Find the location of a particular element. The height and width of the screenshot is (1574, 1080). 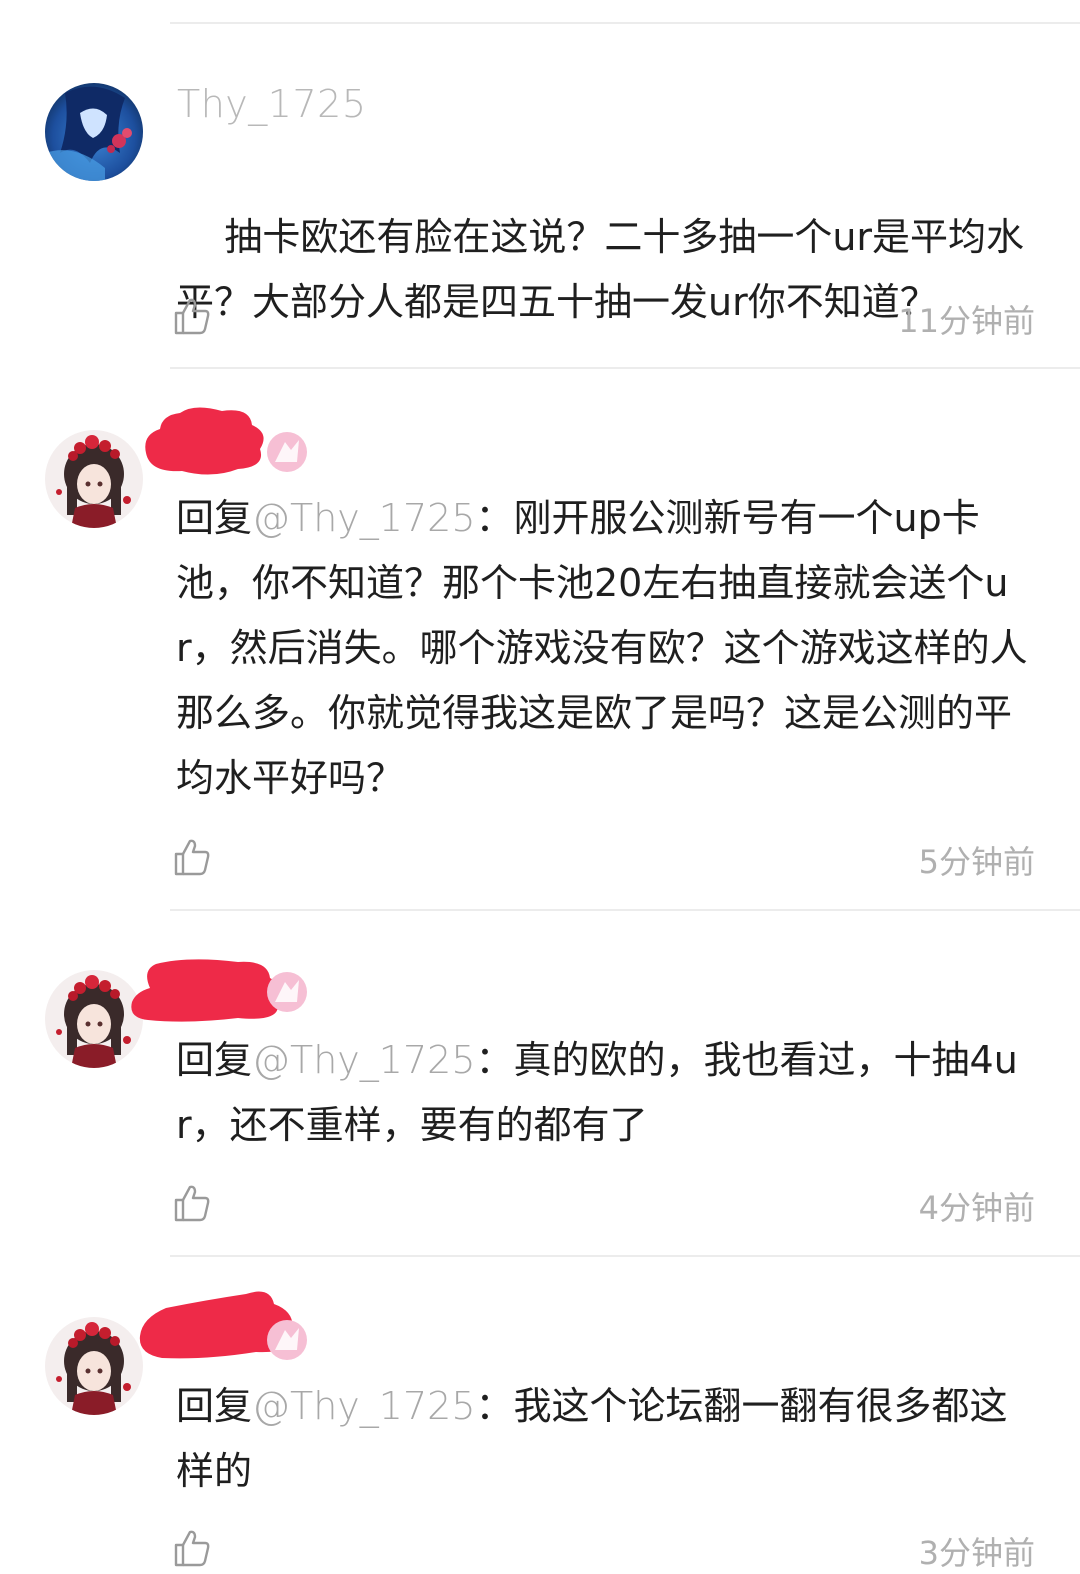

top-divider is located at coordinates (625, 23).